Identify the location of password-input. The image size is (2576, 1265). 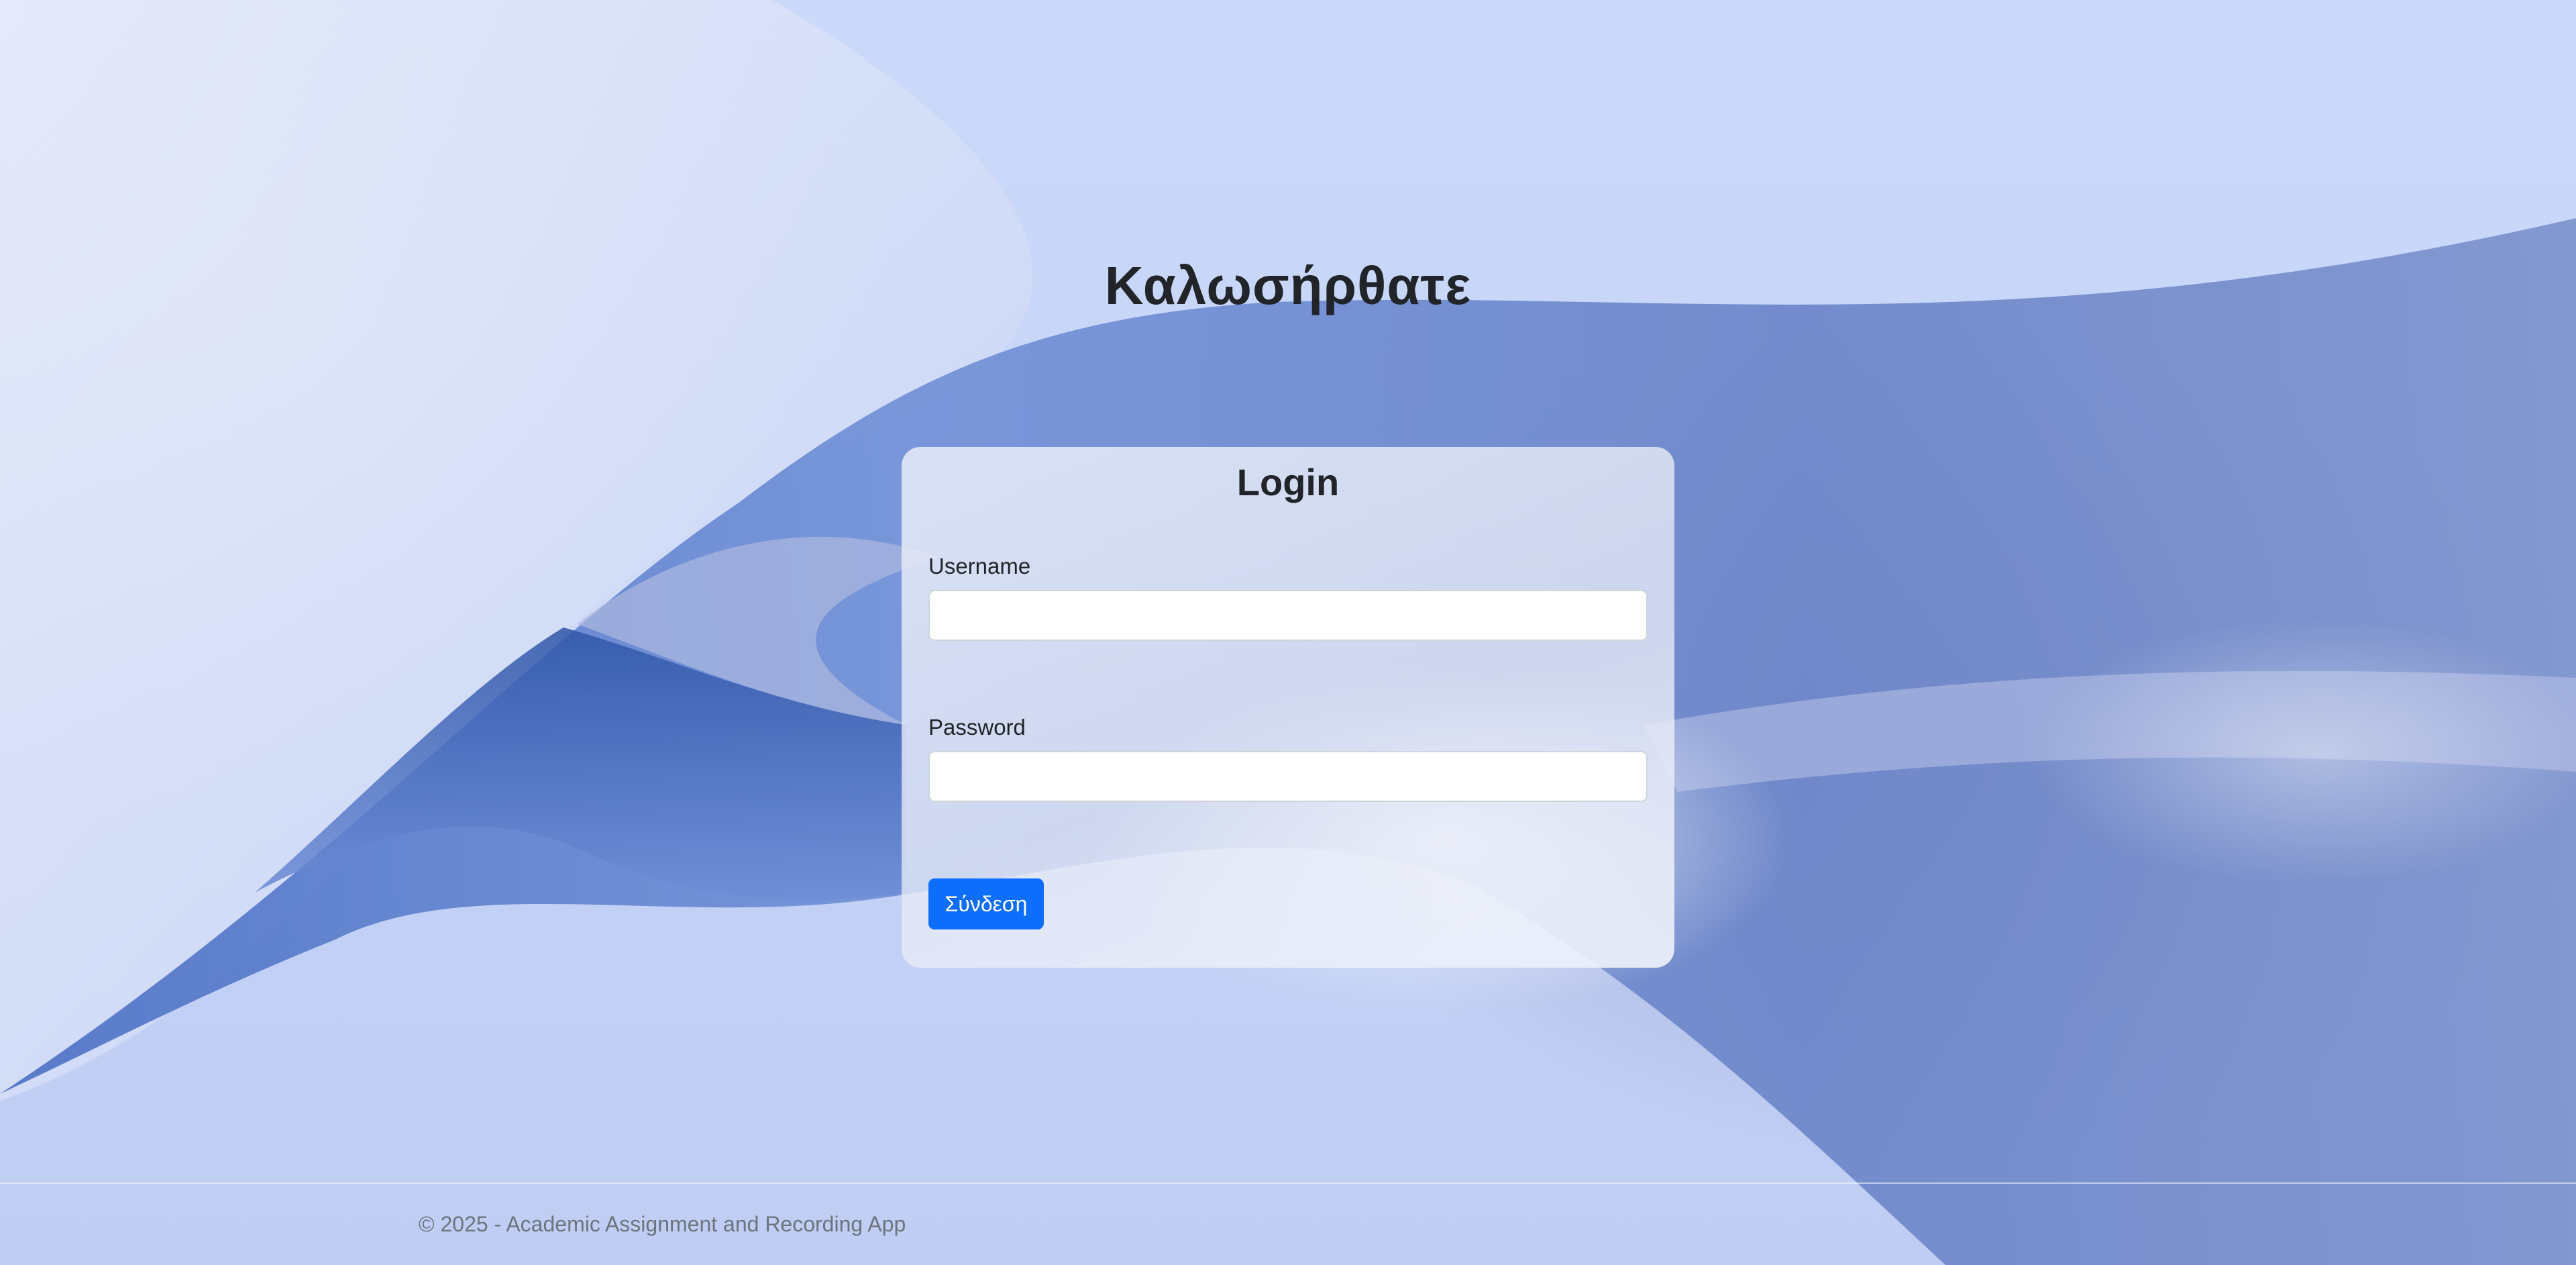
(1288, 777).